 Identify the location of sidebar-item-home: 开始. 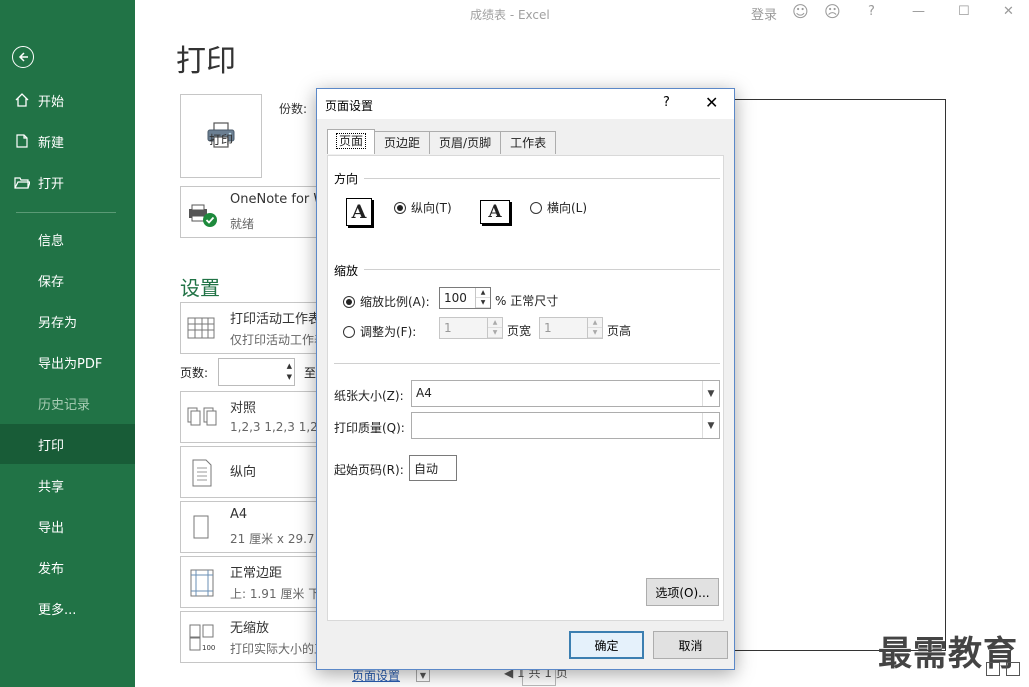
(67, 100).